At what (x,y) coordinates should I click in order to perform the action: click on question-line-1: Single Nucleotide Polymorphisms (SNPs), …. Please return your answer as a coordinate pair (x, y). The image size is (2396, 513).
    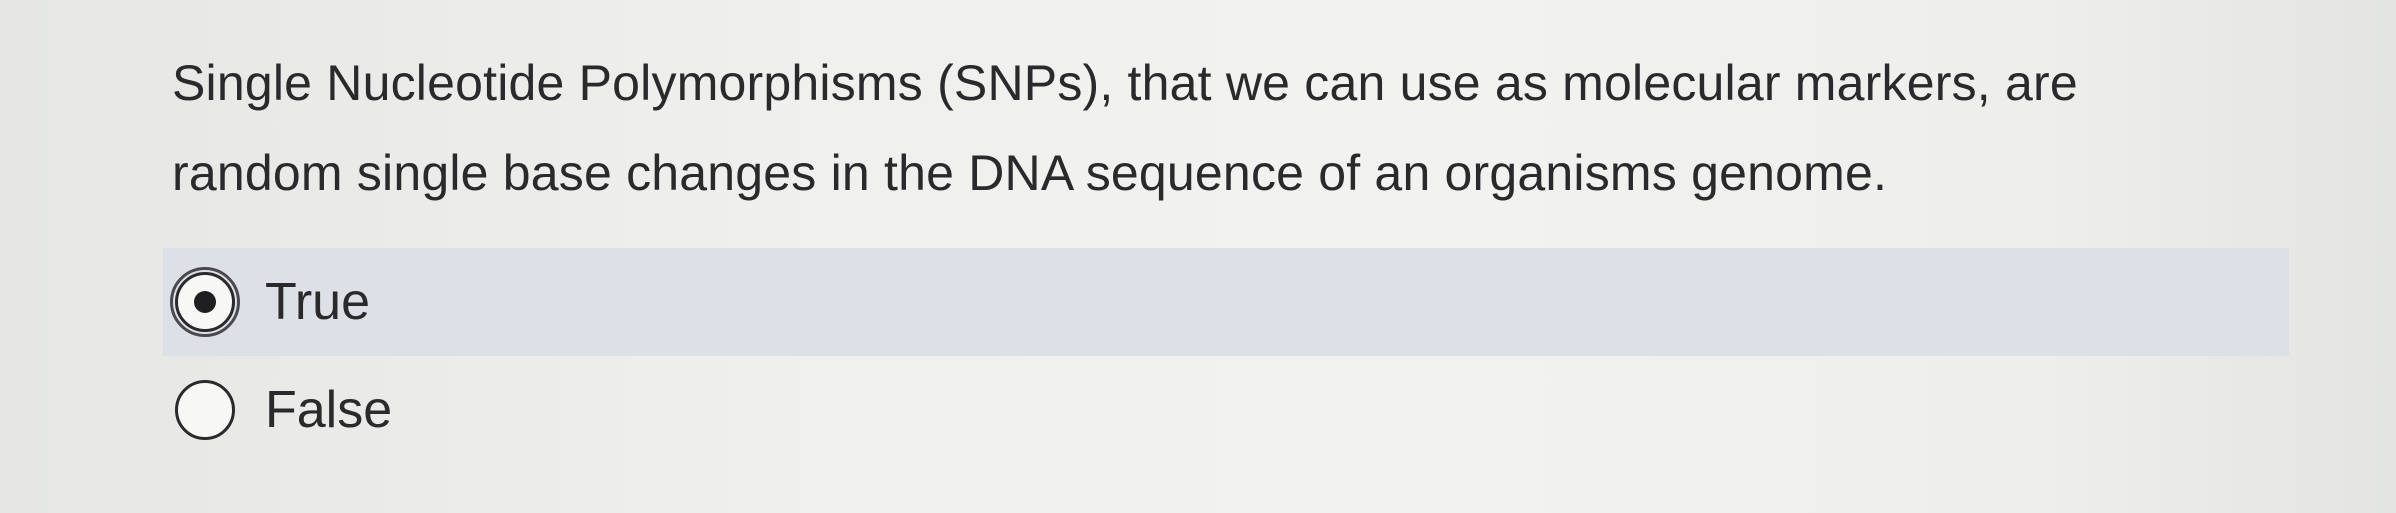
    Looking at the image, I should click on (1125, 83).